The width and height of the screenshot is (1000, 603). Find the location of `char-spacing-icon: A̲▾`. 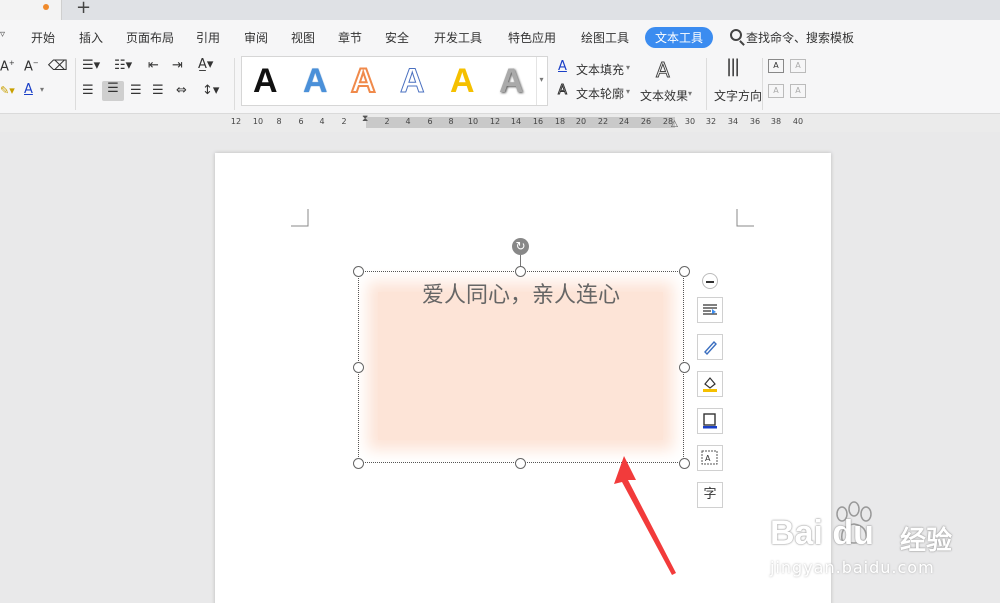

char-spacing-icon: A̲▾ is located at coordinates (205, 64).